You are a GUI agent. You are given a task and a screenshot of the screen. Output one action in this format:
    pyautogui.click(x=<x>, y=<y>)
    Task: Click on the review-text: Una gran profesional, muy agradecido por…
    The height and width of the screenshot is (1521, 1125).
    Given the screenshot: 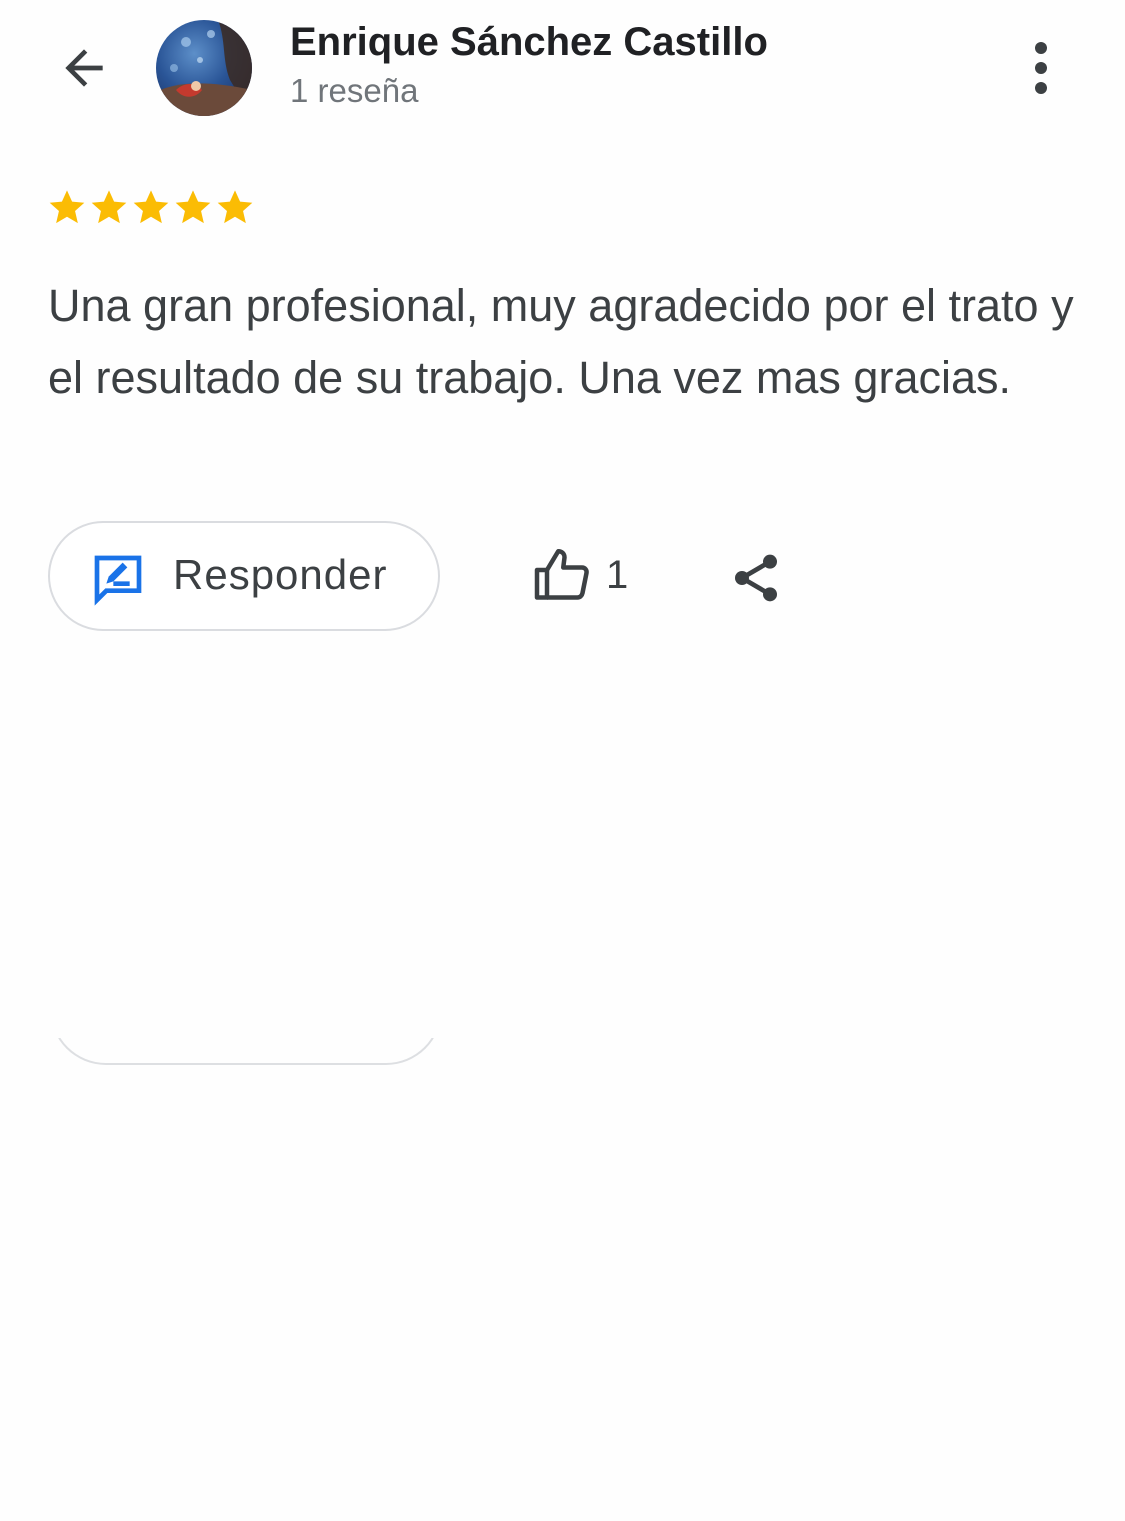 What is the action you would take?
    pyautogui.click(x=561, y=341)
    